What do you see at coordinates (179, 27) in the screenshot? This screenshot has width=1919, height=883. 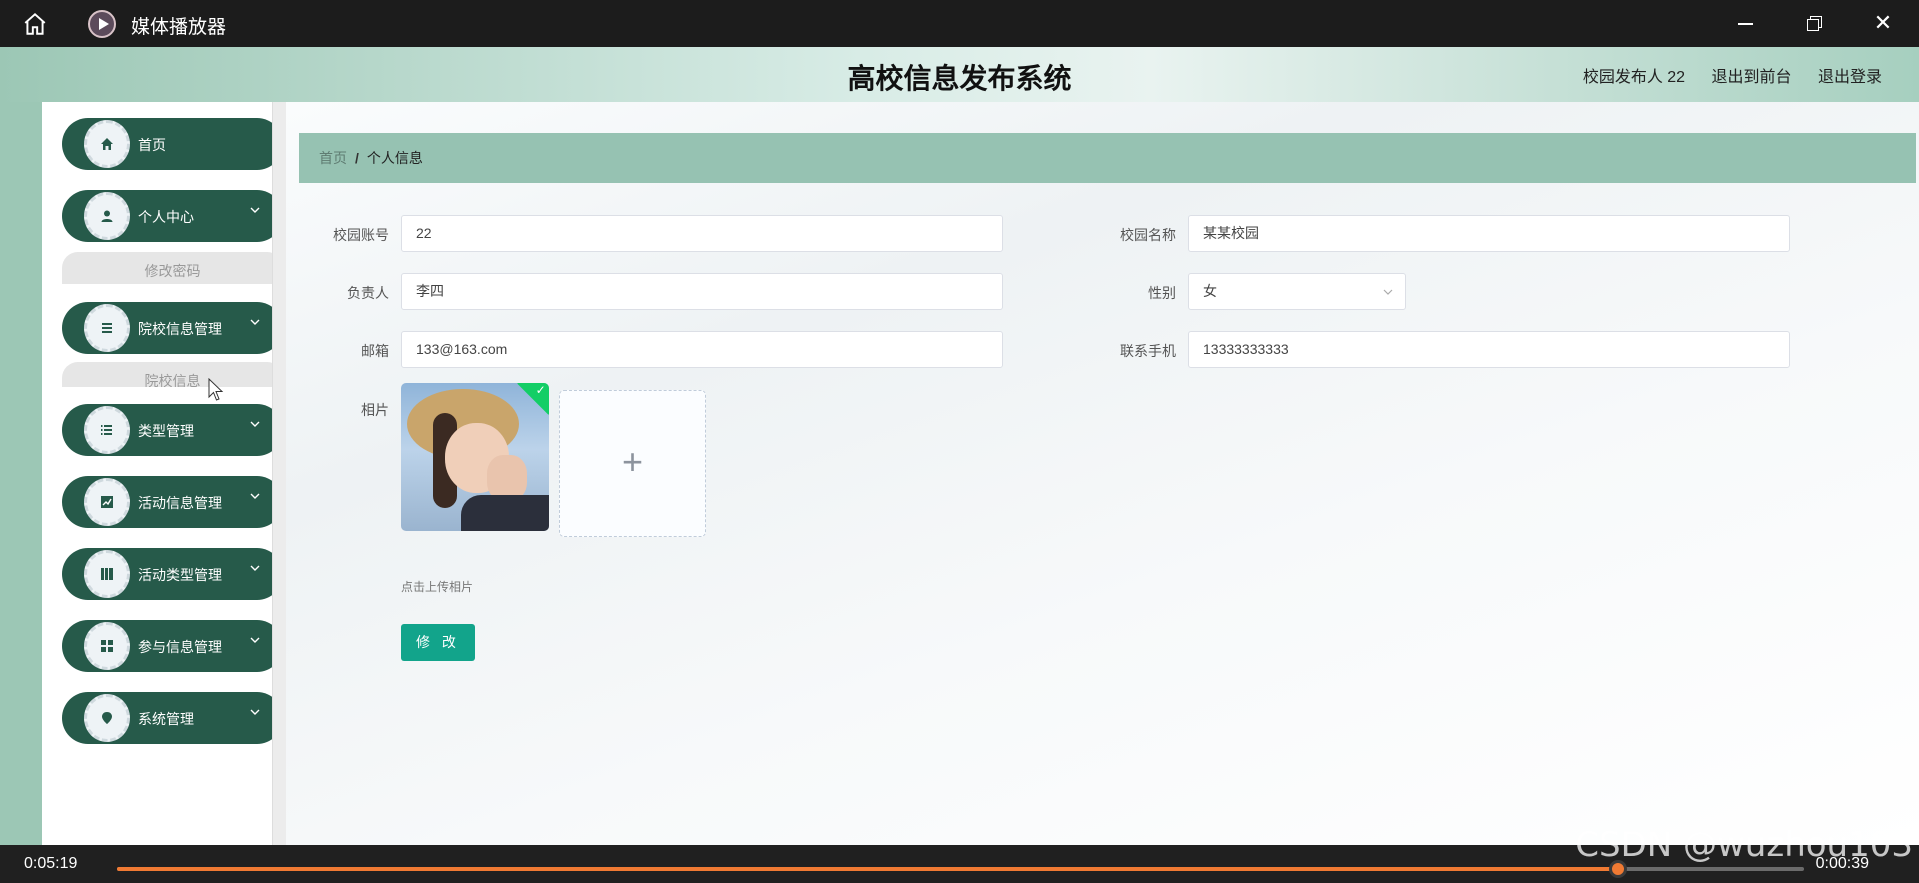 I see `player-title: 媒体播放器` at bounding box center [179, 27].